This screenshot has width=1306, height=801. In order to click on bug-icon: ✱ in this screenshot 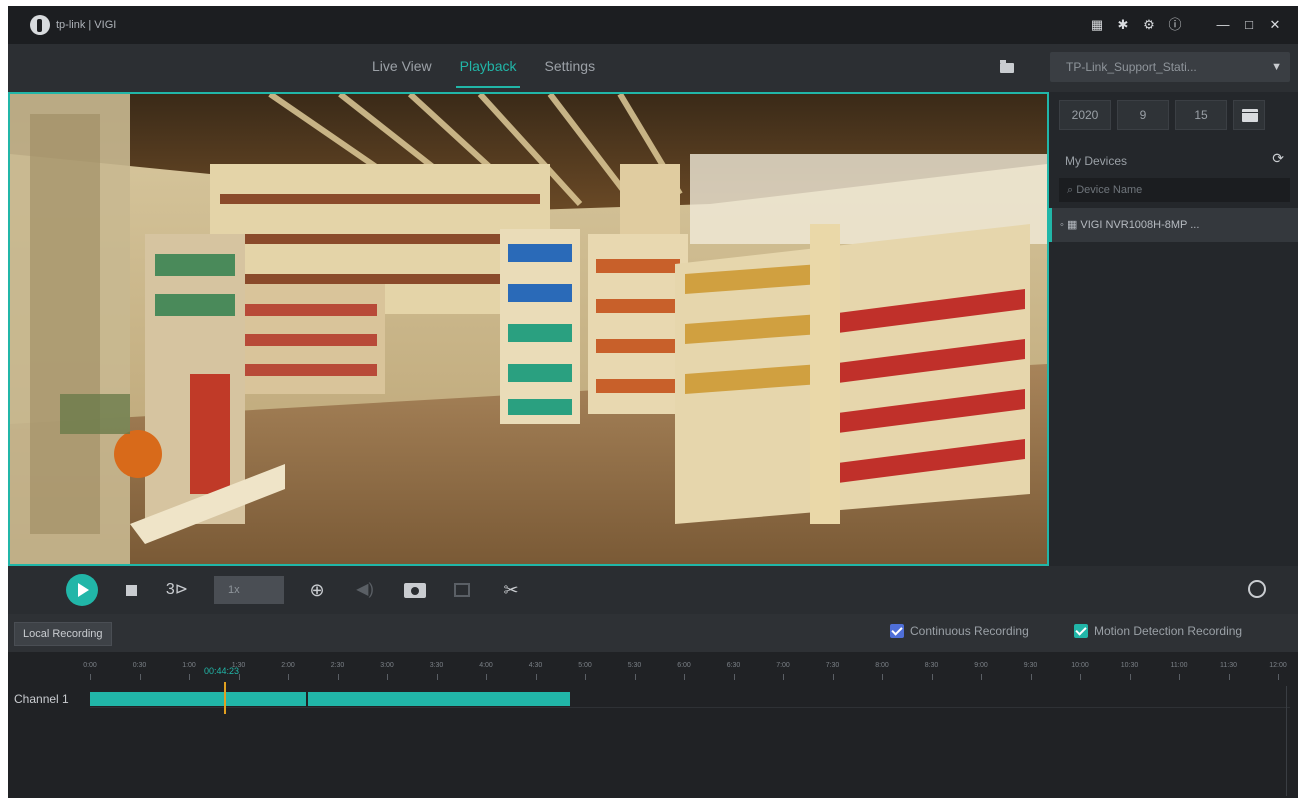, I will do `click(1123, 25)`.